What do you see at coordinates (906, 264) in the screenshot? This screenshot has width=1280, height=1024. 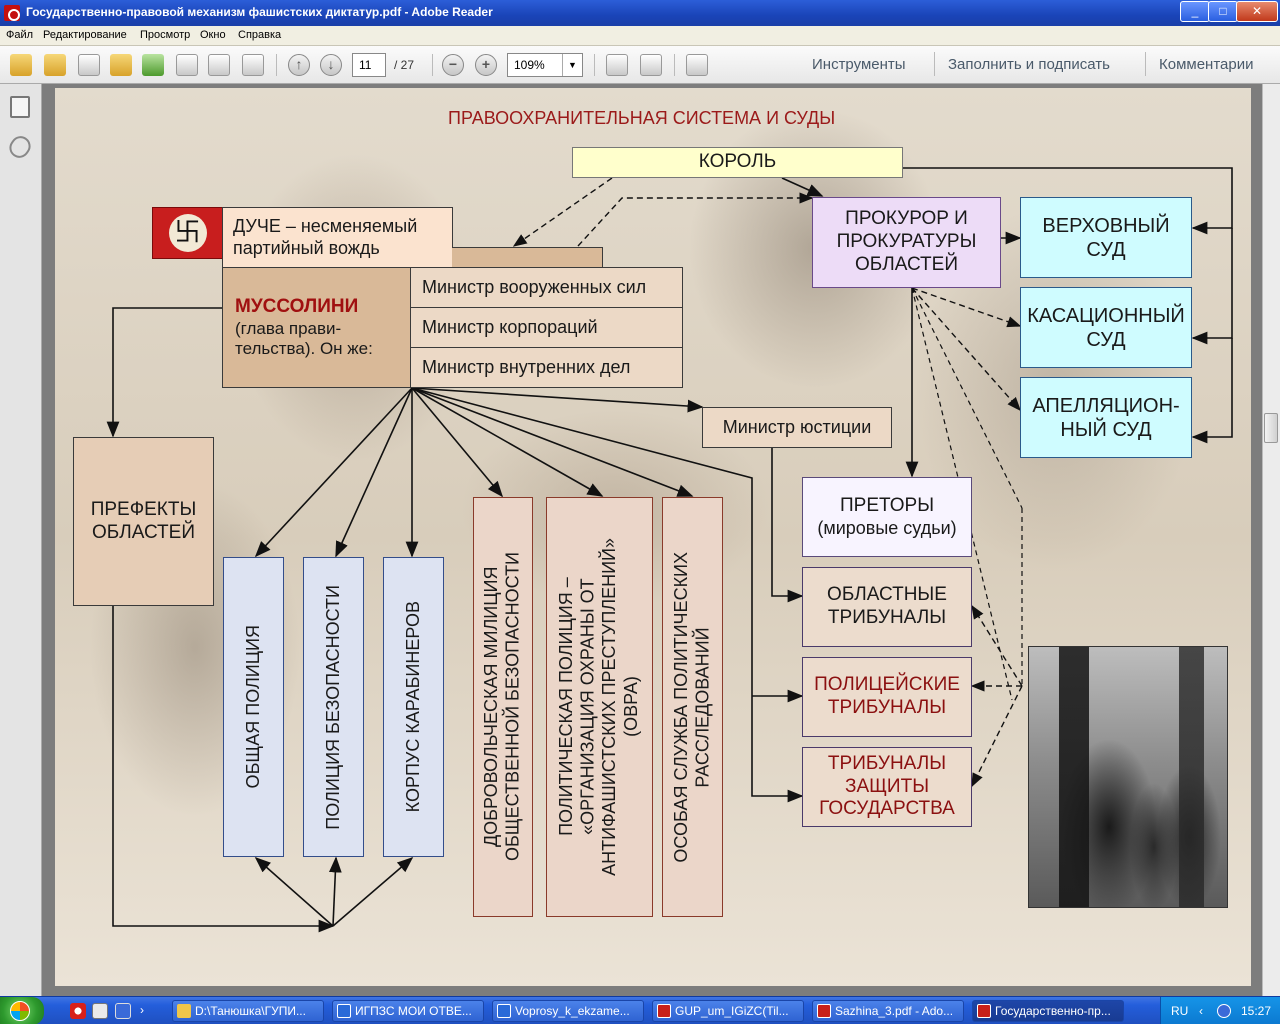 I see `prosecutor-line-3: ОБЛАСТЕЙ` at bounding box center [906, 264].